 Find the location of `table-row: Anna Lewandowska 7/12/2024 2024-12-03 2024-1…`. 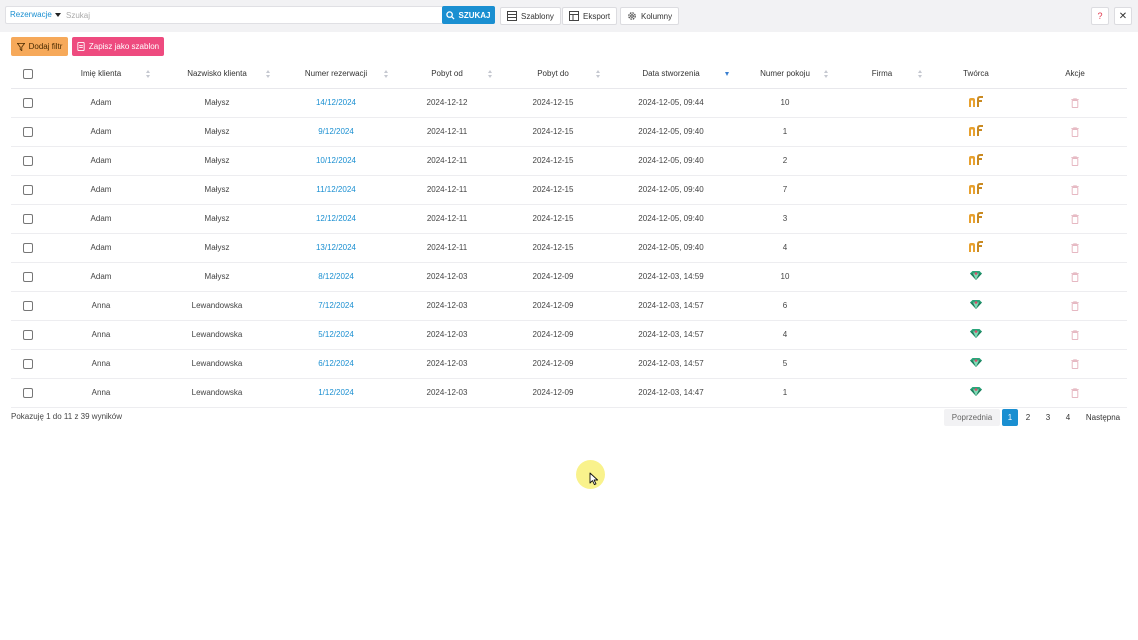

table-row: Anna Lewandowska 7/12/2024 2024-12-03 2024-1… is located at coordinates (569, 306).